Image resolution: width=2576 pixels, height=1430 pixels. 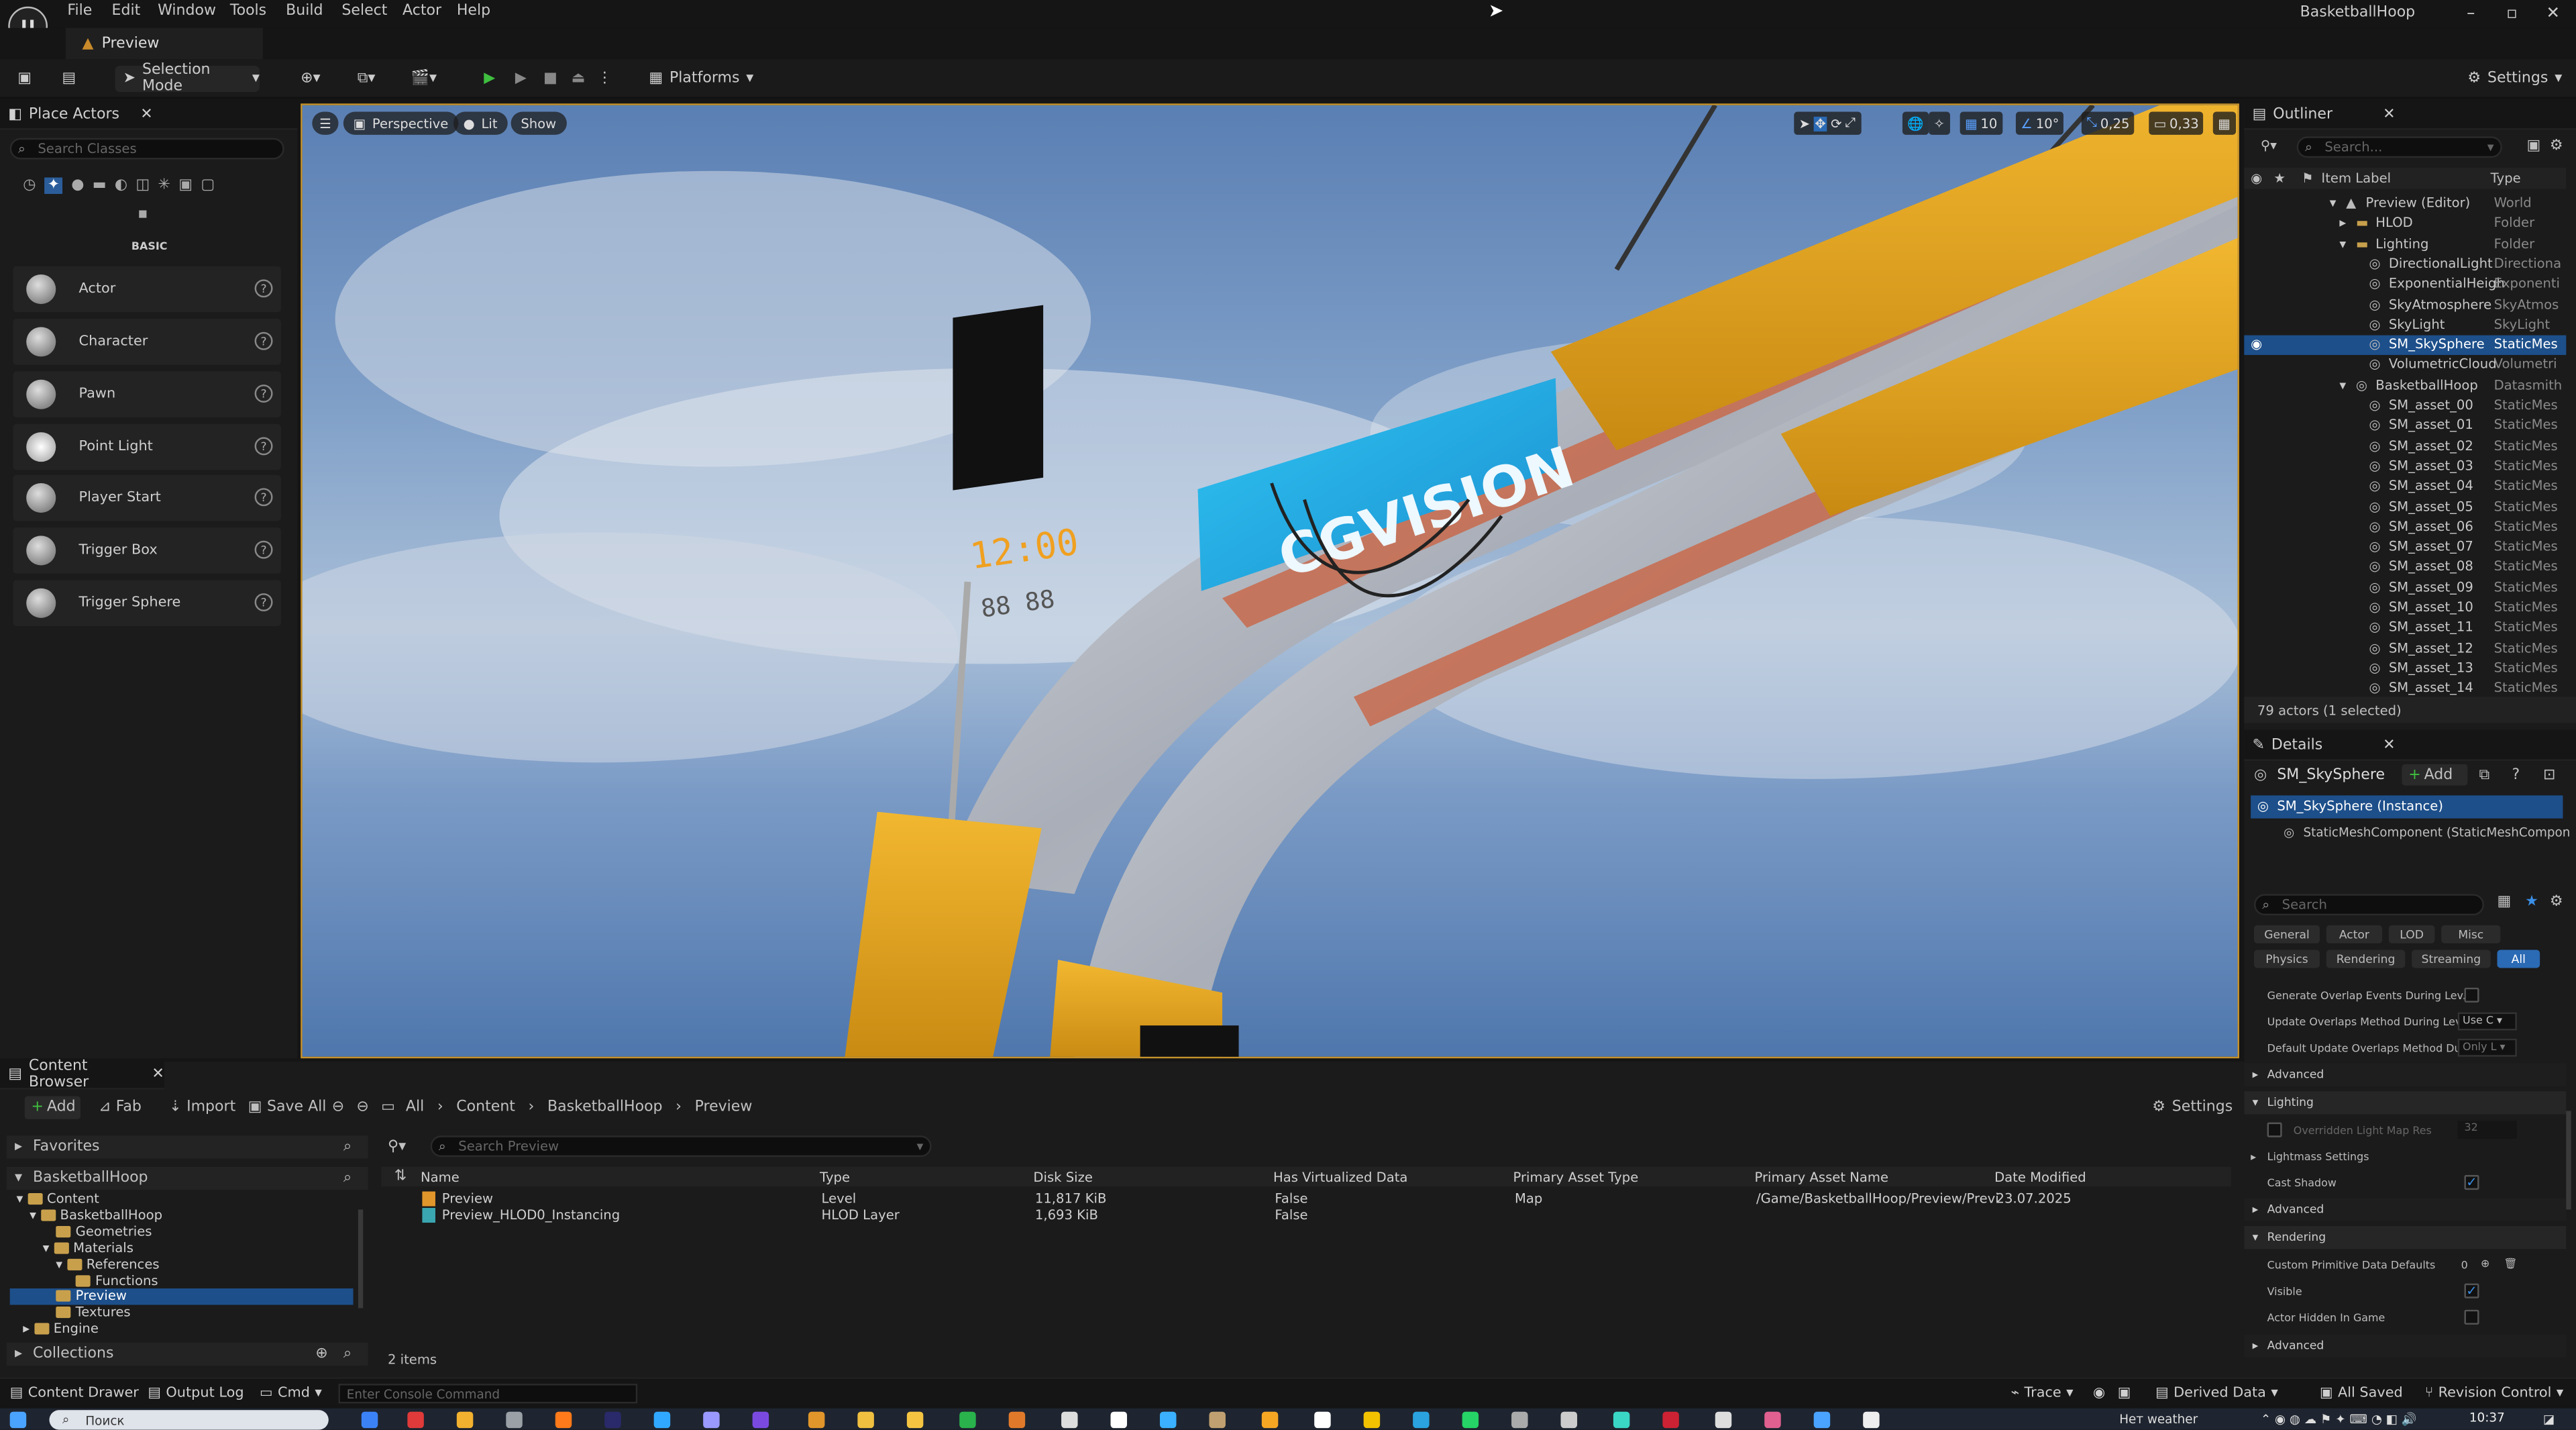 What do you see at coordinates (578, 79) in the screenshot?
I see `eject-icon: ⏏` at bounding box center [578, 79].